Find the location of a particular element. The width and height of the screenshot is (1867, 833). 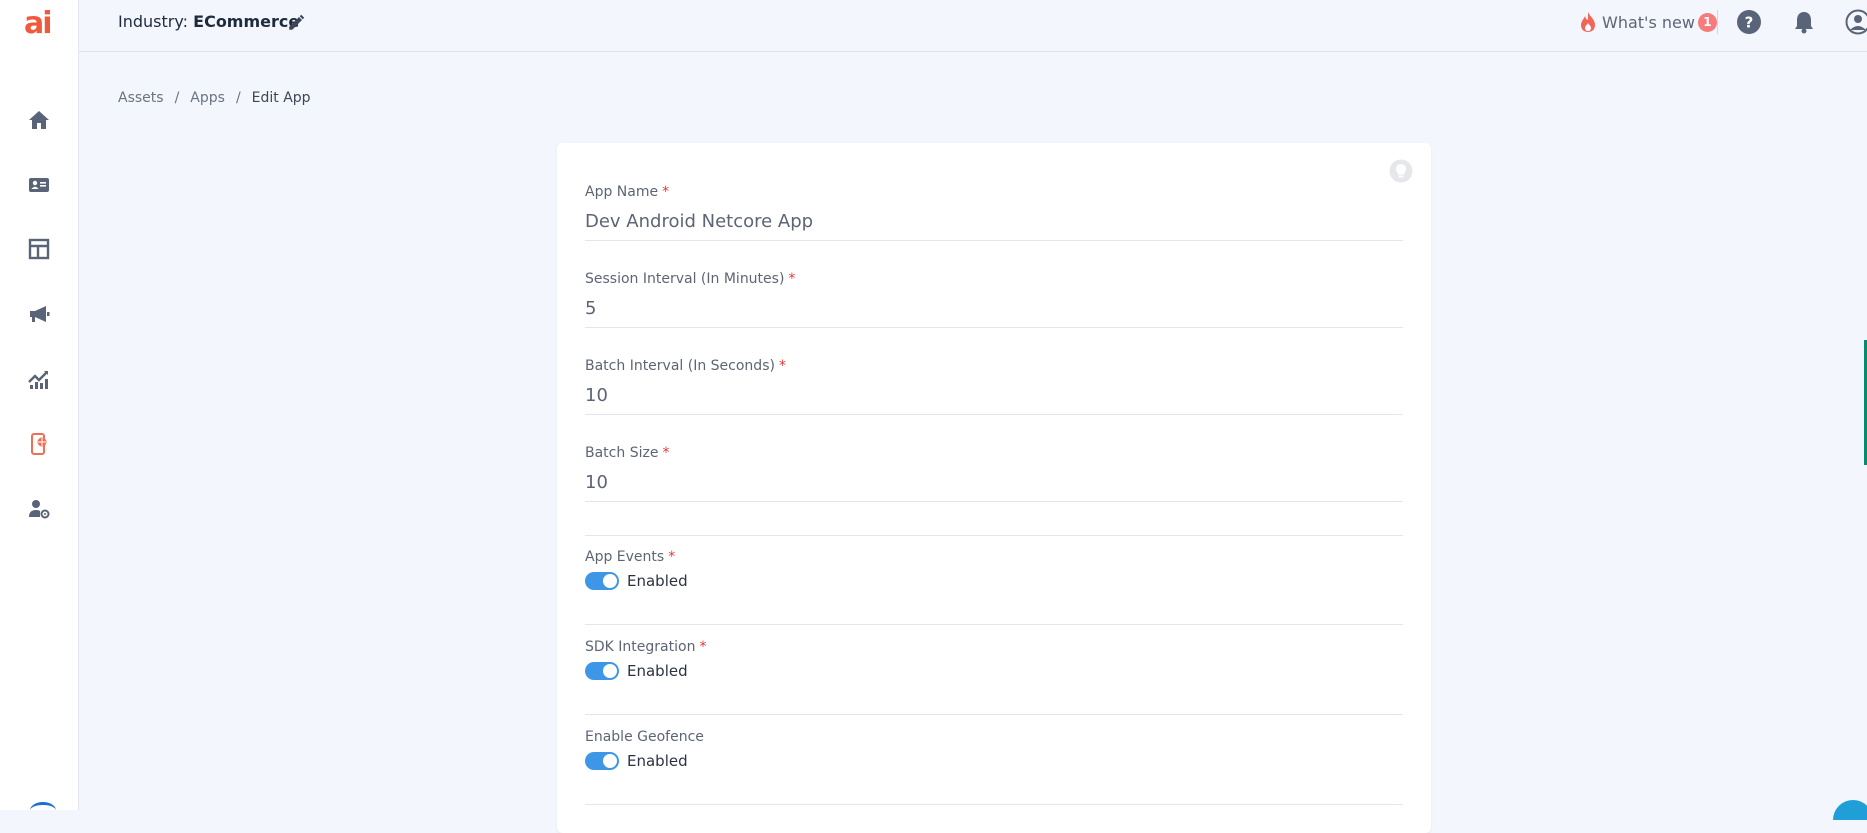

session-interval-input: 5 is located at coordinates (994, 310).